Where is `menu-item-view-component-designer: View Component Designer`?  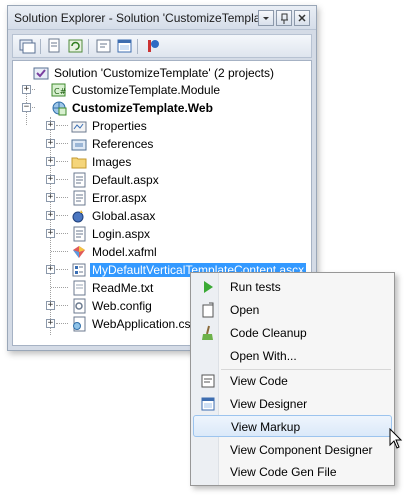
menu-item-view-component-designer: View Component Designer is located at coordinates (292, 450).